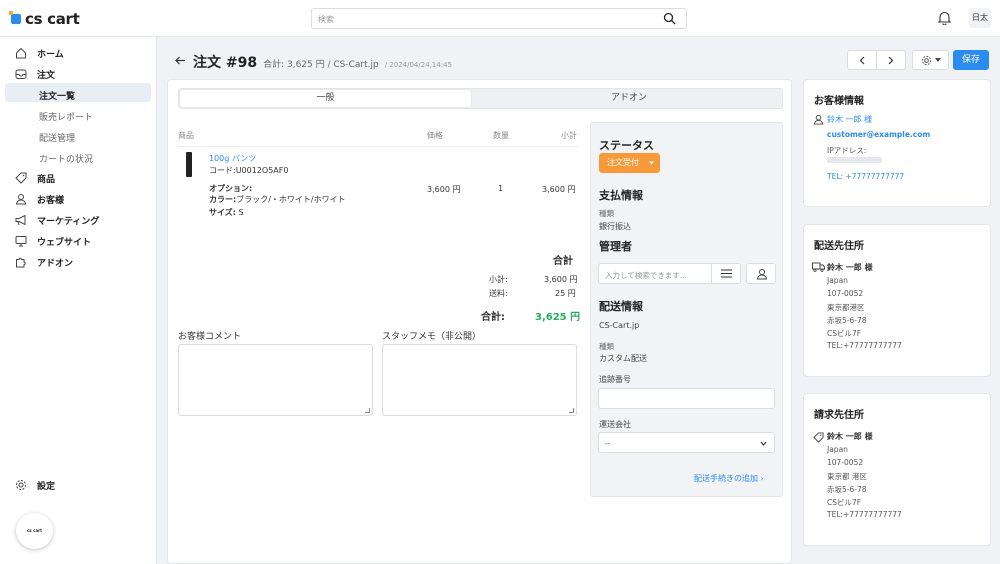 This screenshot has width=1000, height=564. I want to click on cs-cart-badge: cs cart, so click(34, 531).